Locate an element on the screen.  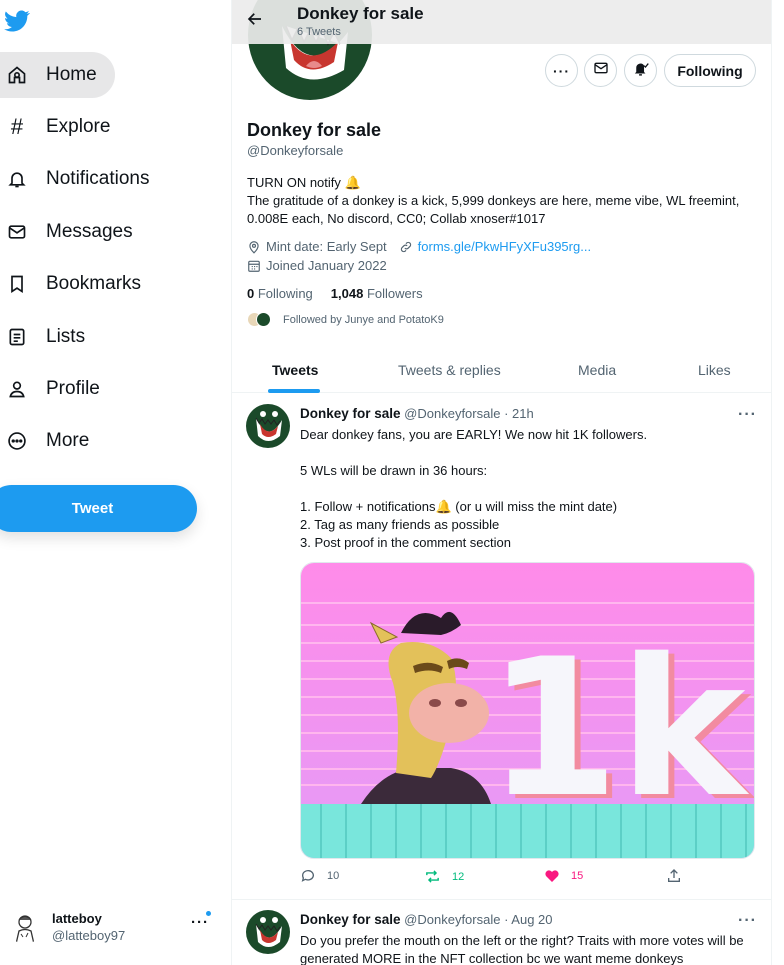
media-caption: 1k 1k is located at coordinates (620, 730).